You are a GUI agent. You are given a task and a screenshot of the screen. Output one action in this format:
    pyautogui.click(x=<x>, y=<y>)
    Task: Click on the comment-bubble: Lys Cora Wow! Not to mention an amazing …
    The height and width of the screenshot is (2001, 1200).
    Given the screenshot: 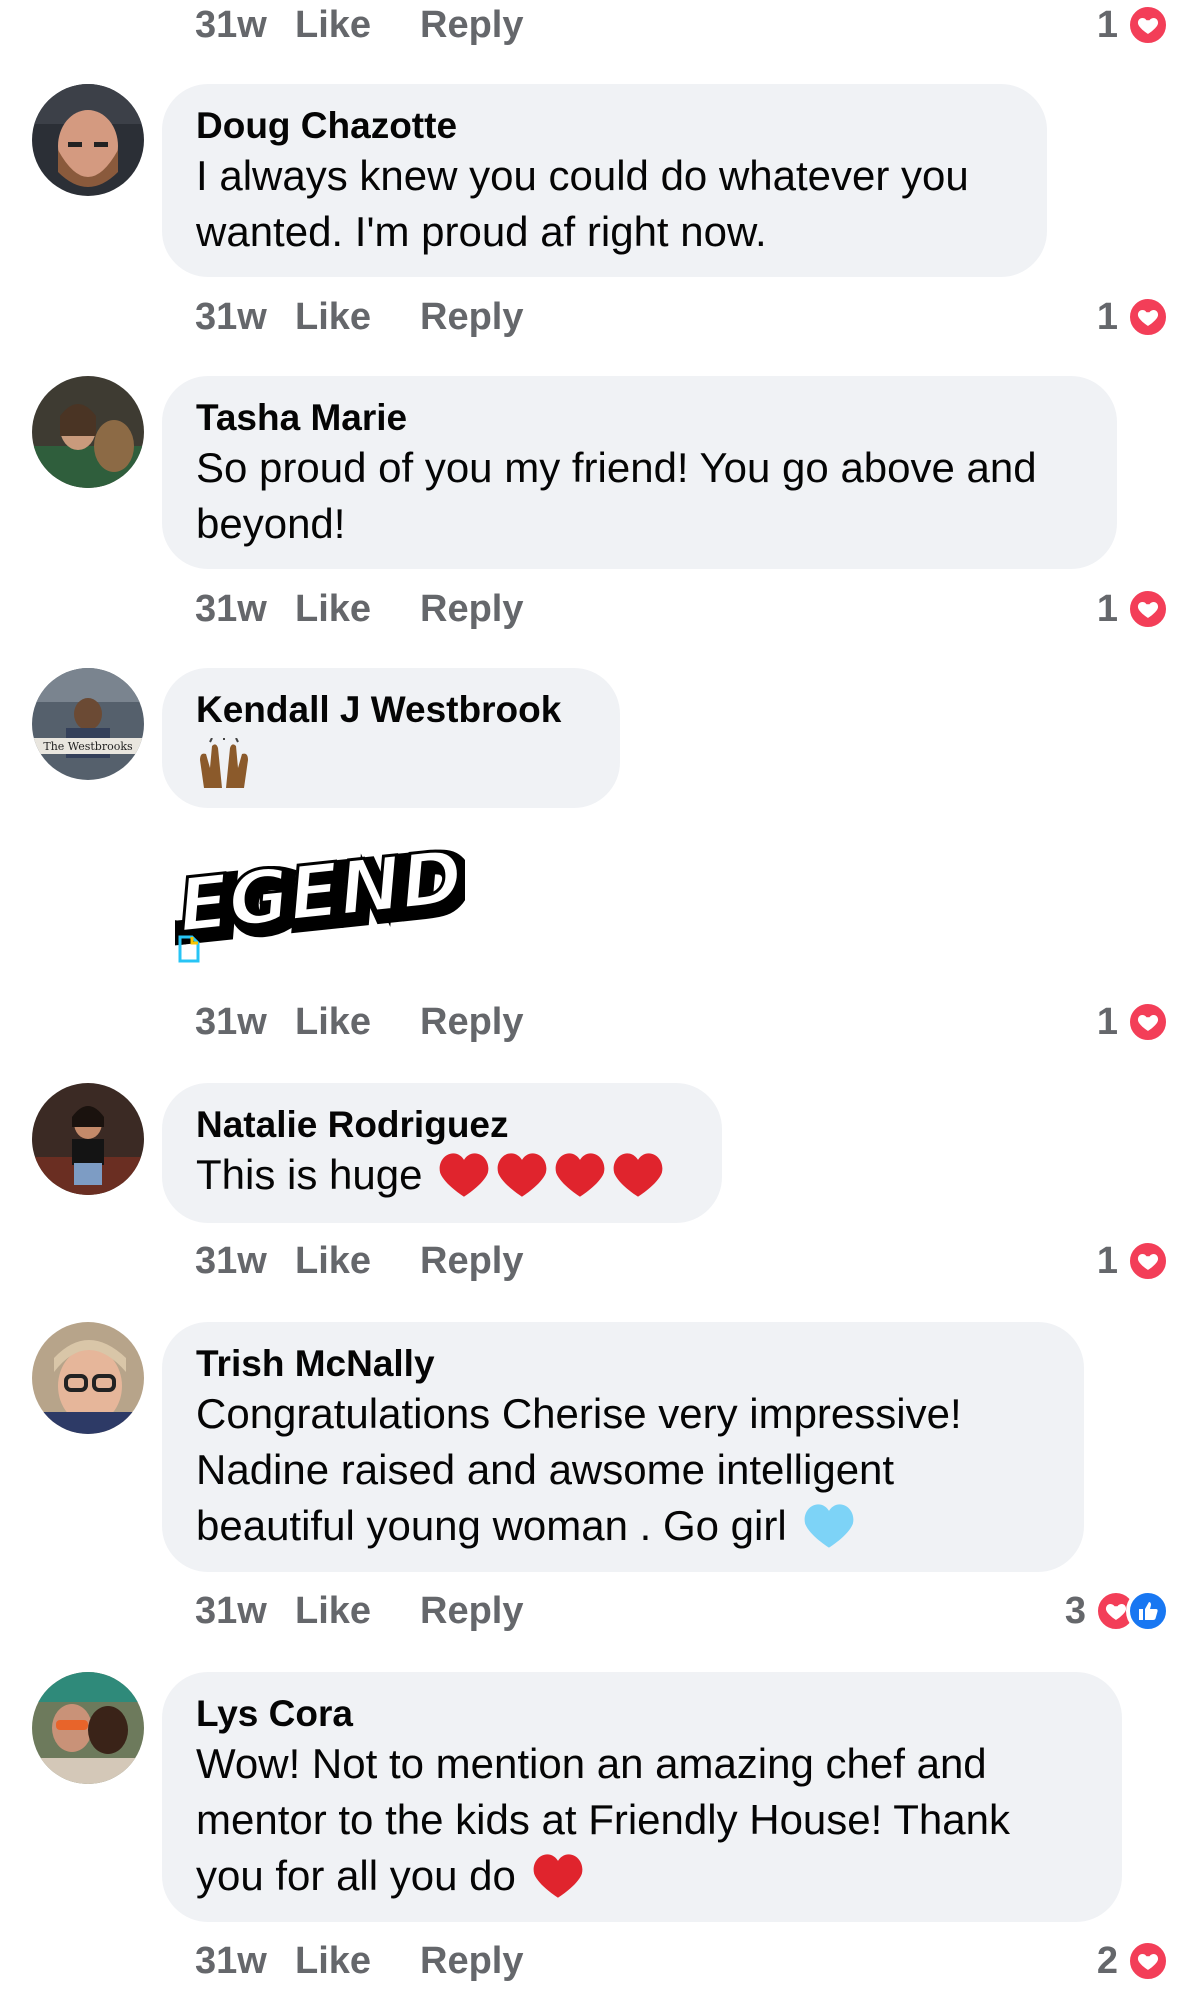 What is the action you would take?
    pyautogui.click(x=642, y=1797)
    